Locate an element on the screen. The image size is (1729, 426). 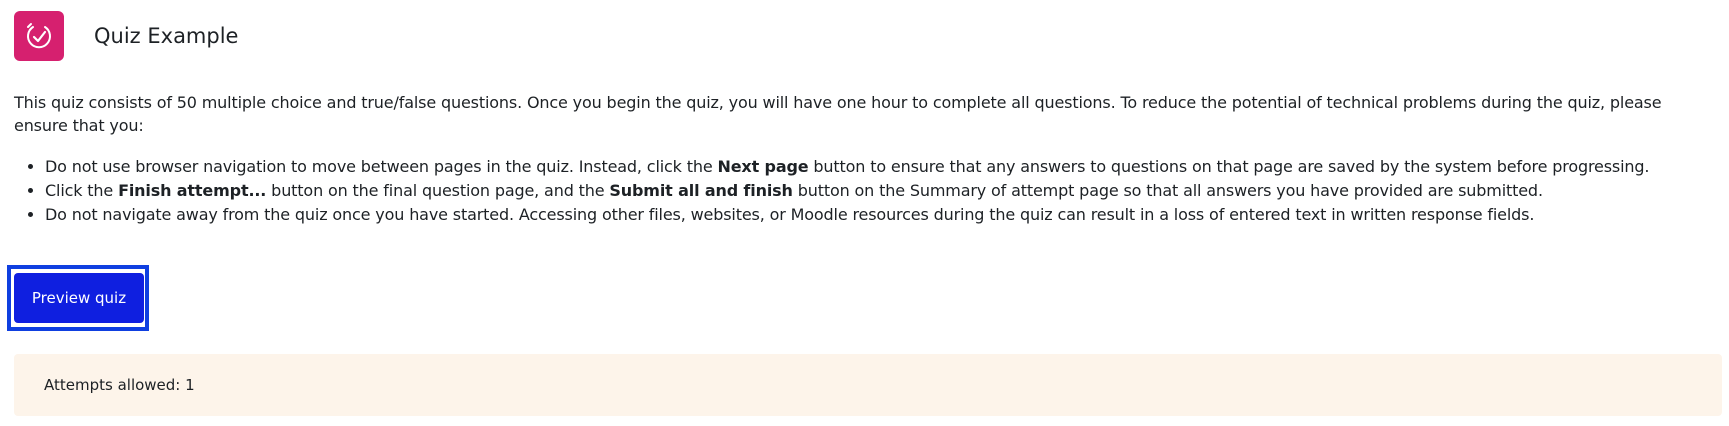
preview-quiz-button: Preview quiz is located at coordinates (79, 298).